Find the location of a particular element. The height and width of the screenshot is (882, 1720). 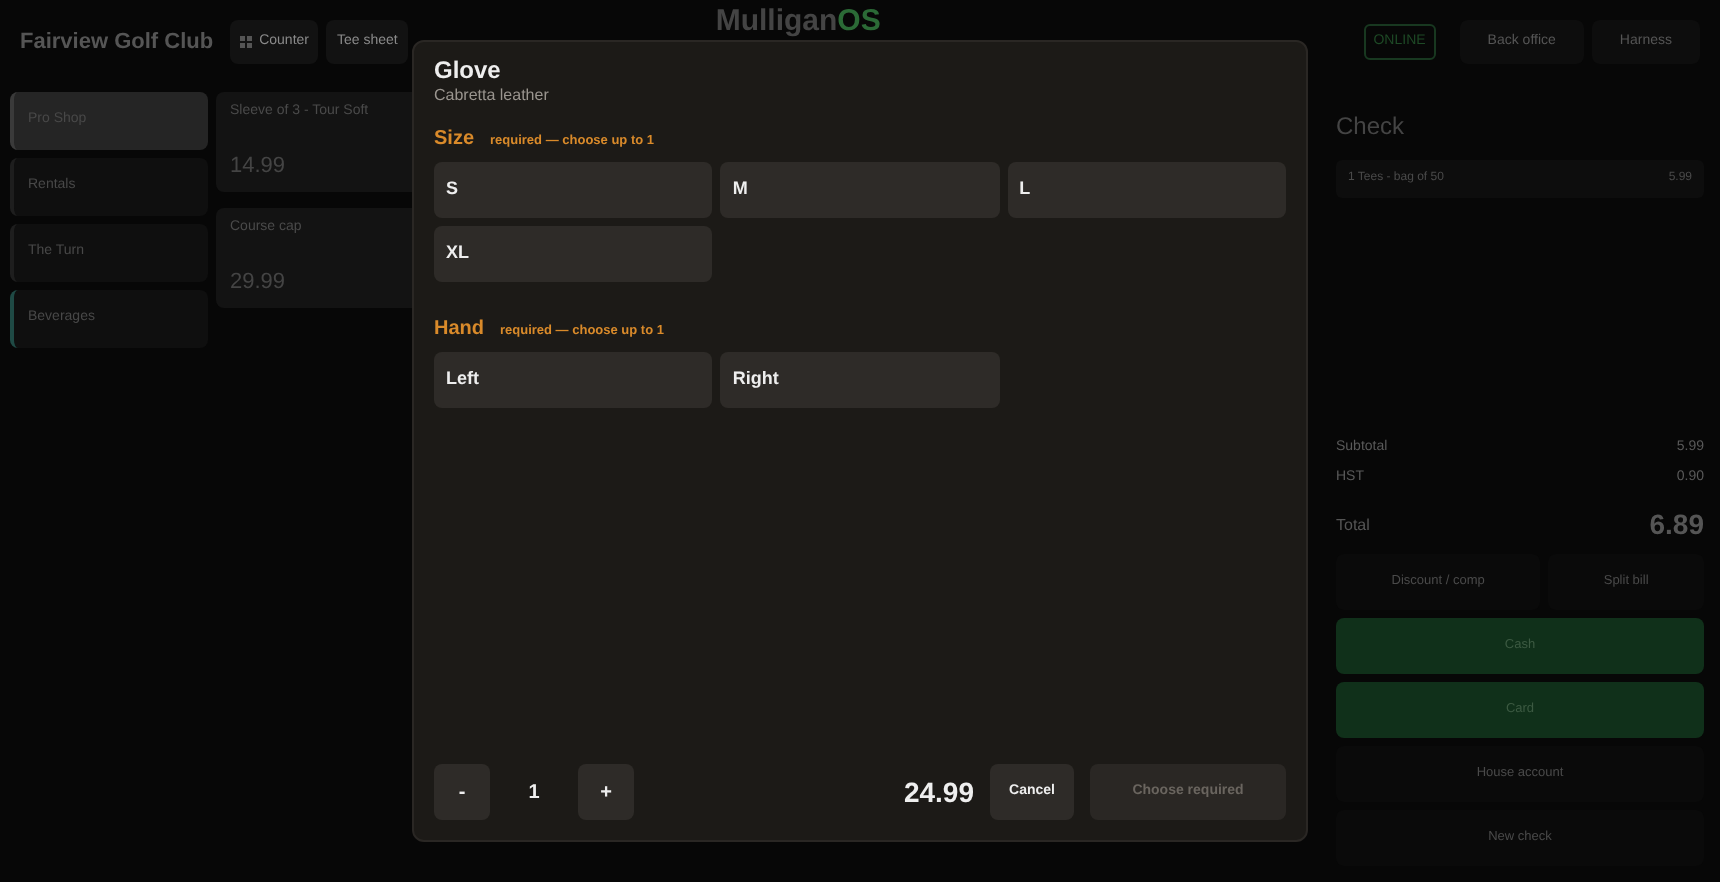

group-title: Size is located at coordinates (454, 140).